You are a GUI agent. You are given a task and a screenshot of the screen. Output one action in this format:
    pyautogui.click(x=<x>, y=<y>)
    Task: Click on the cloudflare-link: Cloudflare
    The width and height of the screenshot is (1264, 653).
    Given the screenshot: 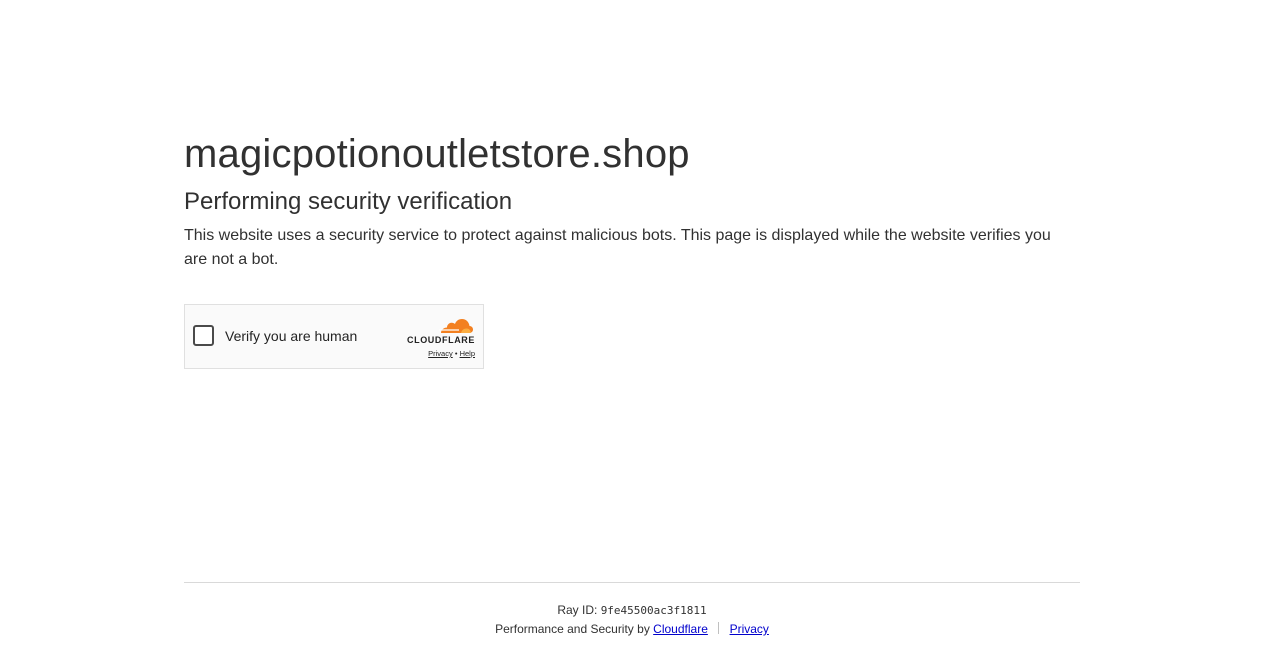 What is the action you would take?
    pyautogui.click(x=680, y=629)
    